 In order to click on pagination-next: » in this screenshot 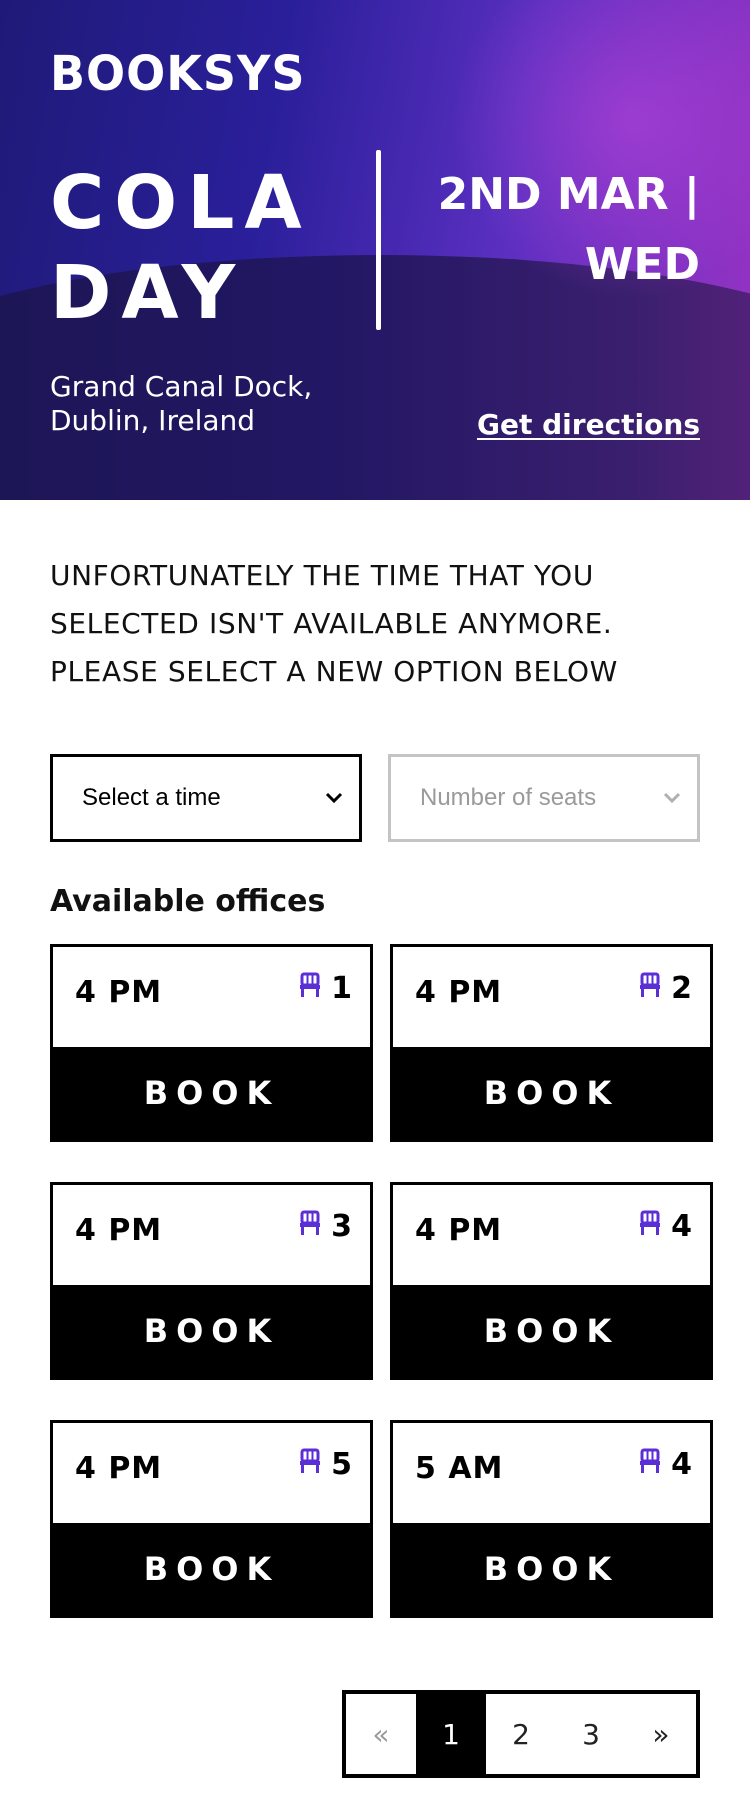, I will do `click(661, 1734)`.